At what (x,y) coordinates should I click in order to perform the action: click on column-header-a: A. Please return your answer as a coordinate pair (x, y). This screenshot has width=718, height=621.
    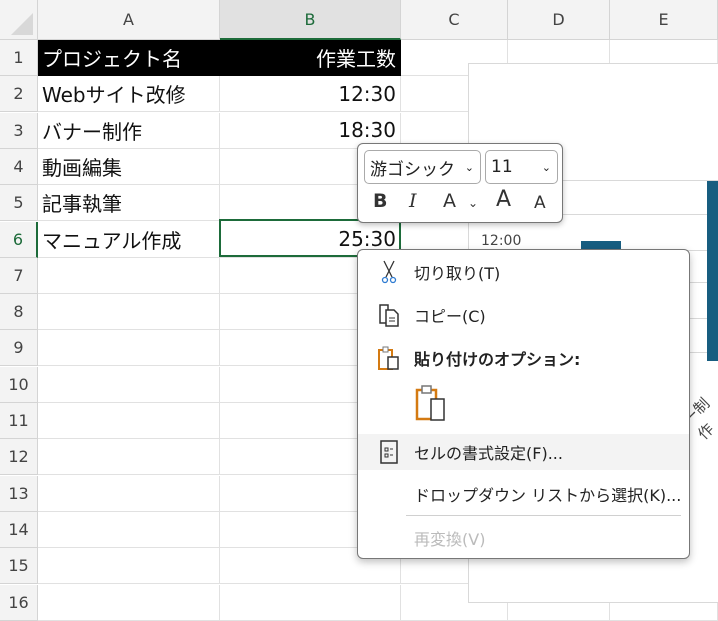
    Looking at the image, I should click on (129, 20).